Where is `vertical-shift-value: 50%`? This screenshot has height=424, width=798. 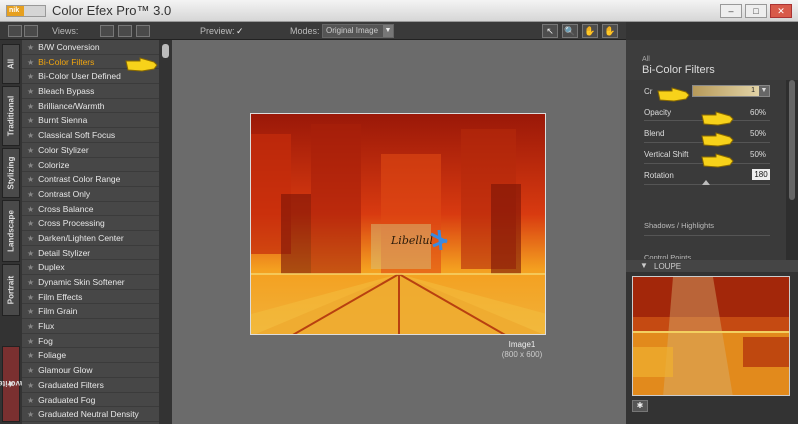
vertical-shift-value: 50% is located at coordinates (758, 154).